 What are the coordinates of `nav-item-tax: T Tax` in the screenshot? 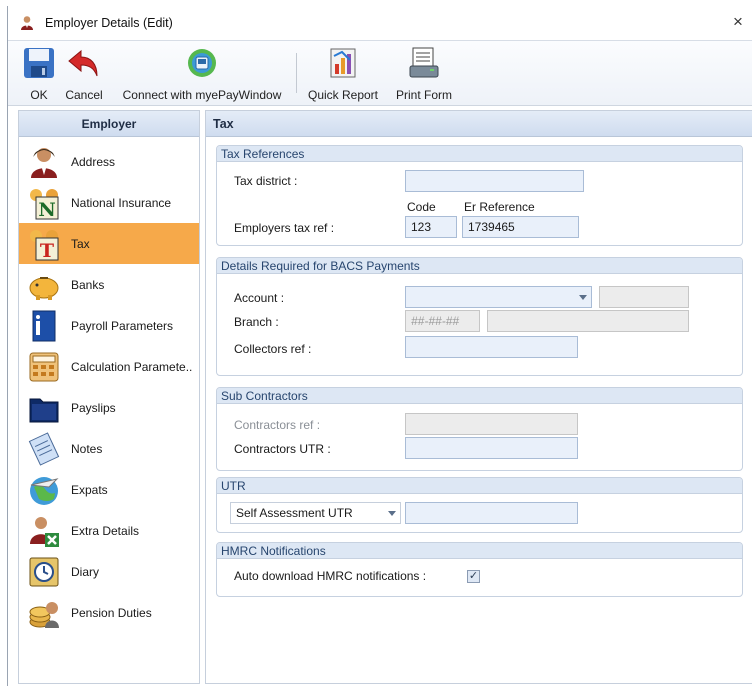 It's located at (109, 243).